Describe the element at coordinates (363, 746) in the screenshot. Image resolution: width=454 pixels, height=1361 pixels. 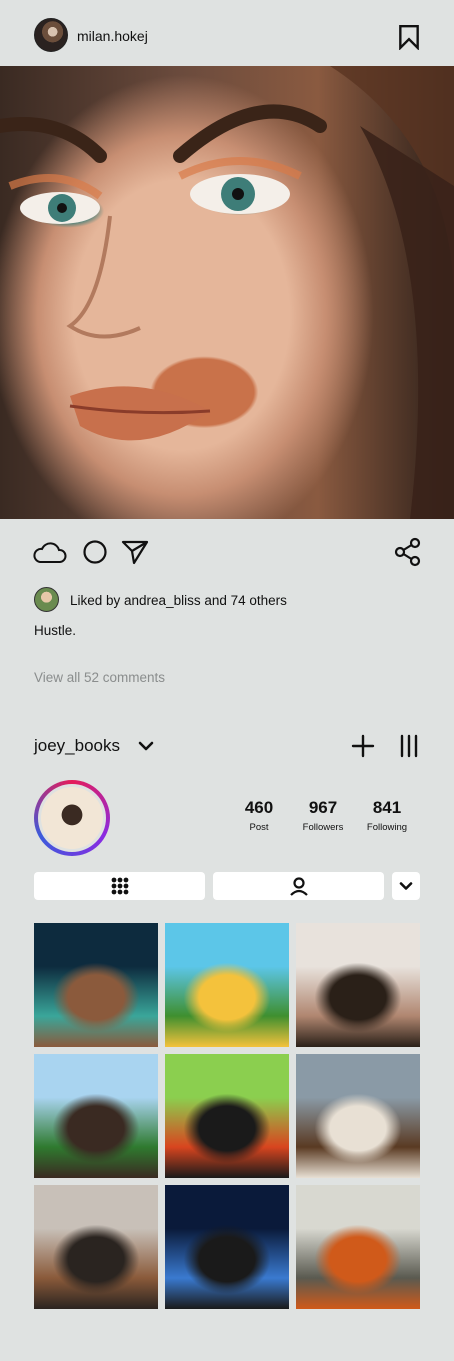
I see `plus-icon` at that location.